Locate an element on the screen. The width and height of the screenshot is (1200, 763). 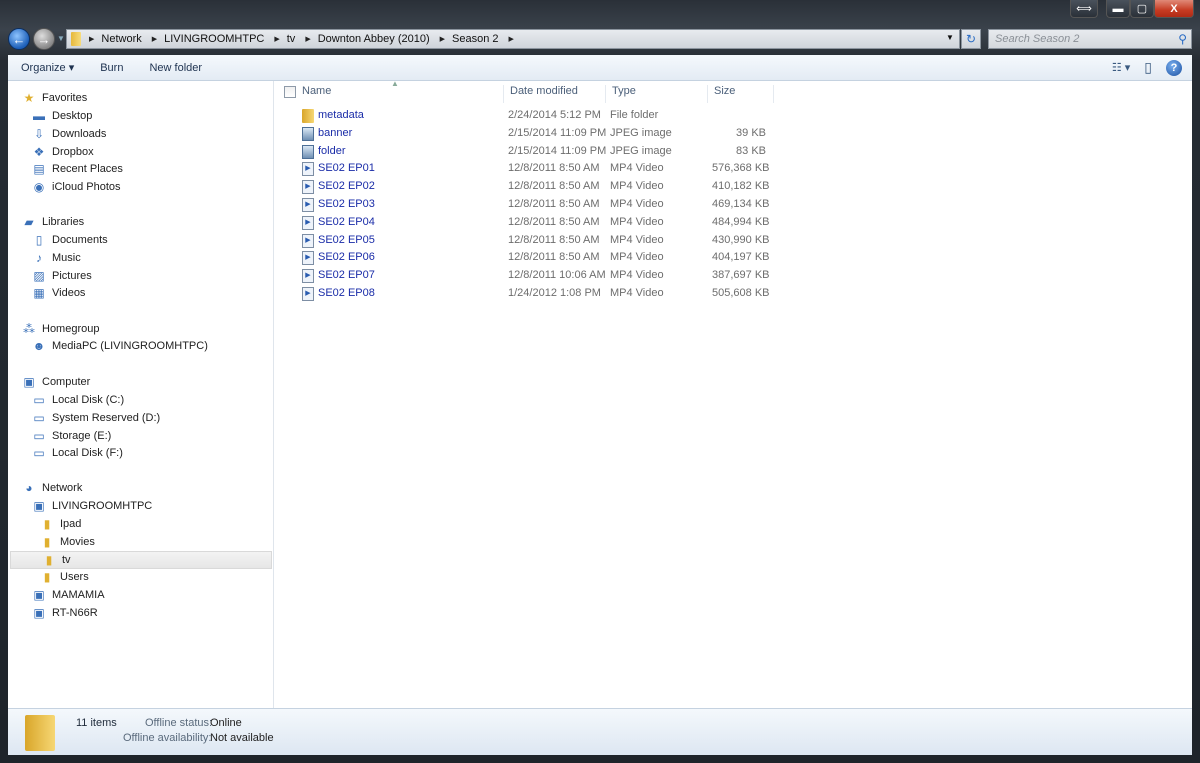
nav-item: ▮ Movies is located at coordinates (67, 542).